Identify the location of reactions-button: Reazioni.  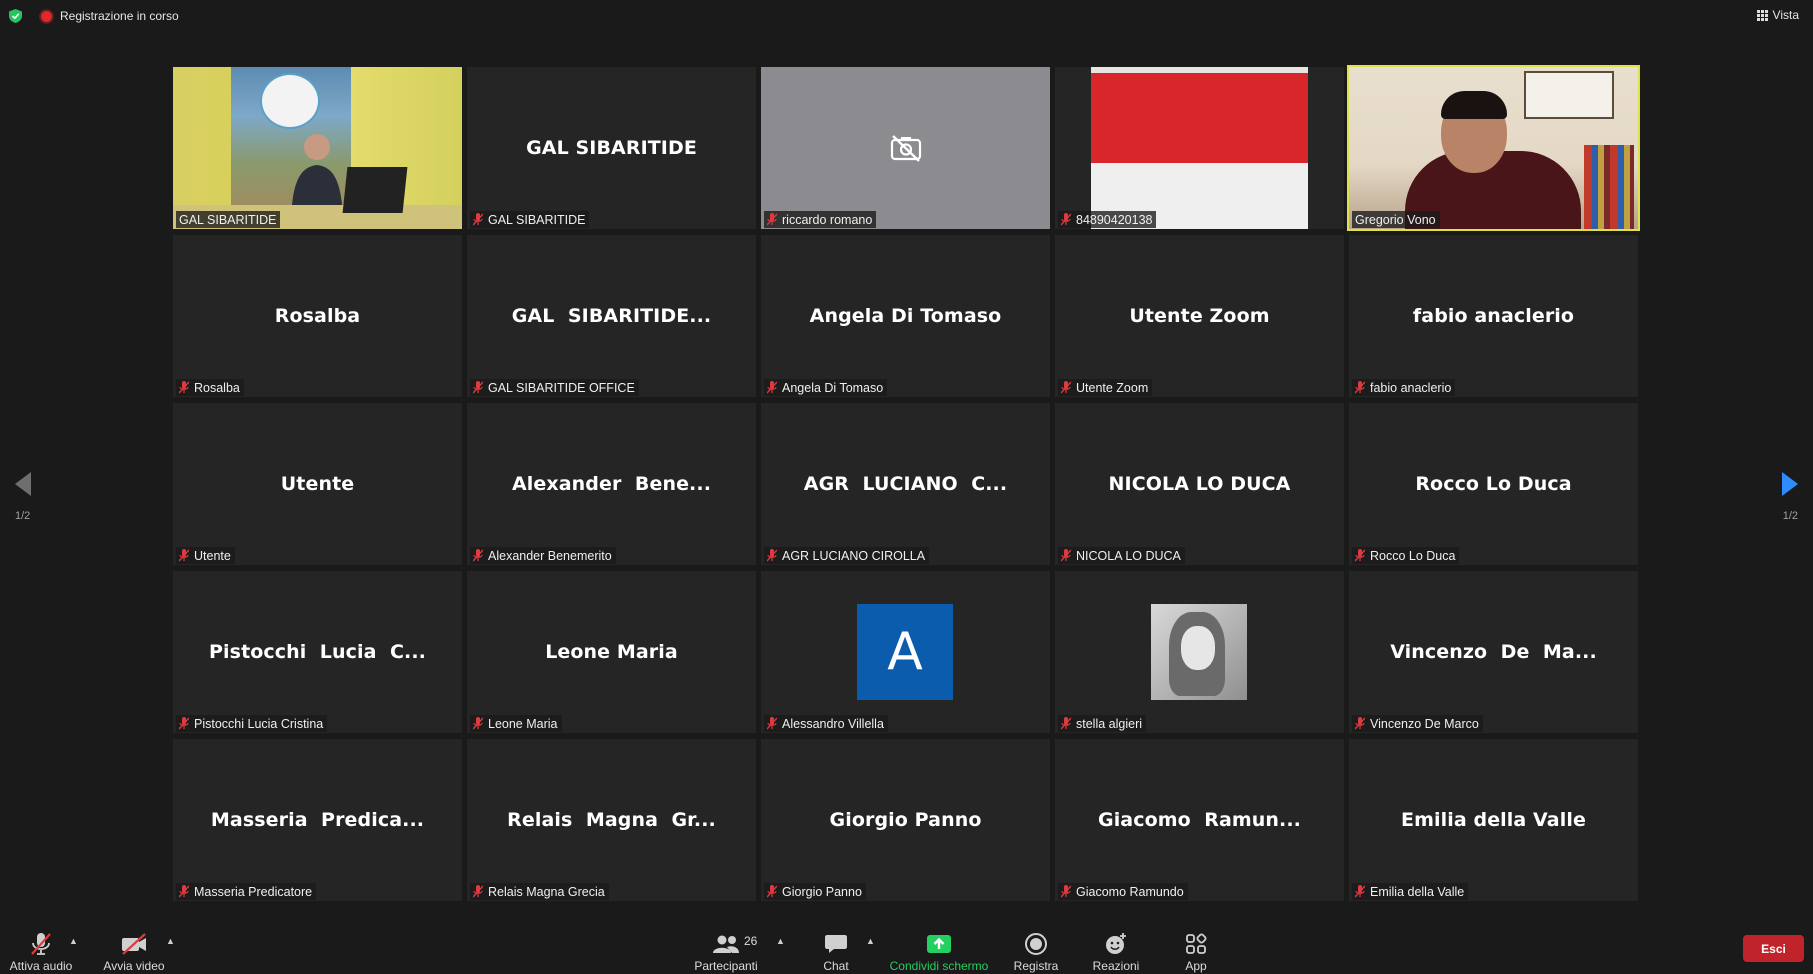
(1116, 949).